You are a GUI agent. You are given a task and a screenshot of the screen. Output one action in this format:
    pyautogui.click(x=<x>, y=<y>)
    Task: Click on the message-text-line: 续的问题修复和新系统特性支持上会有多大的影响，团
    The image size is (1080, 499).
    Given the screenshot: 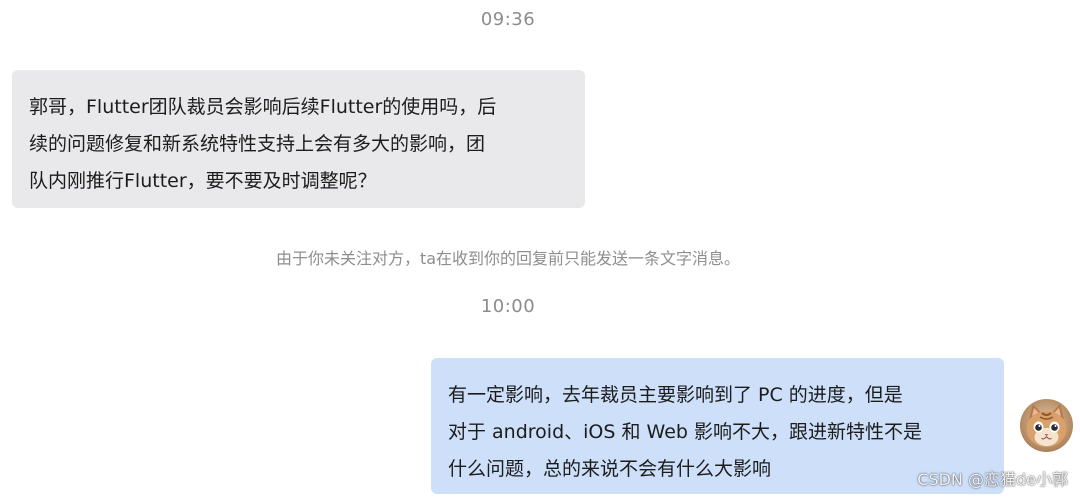 What is the action you would take?
    pyautogui.click(x=257, y=144)
    